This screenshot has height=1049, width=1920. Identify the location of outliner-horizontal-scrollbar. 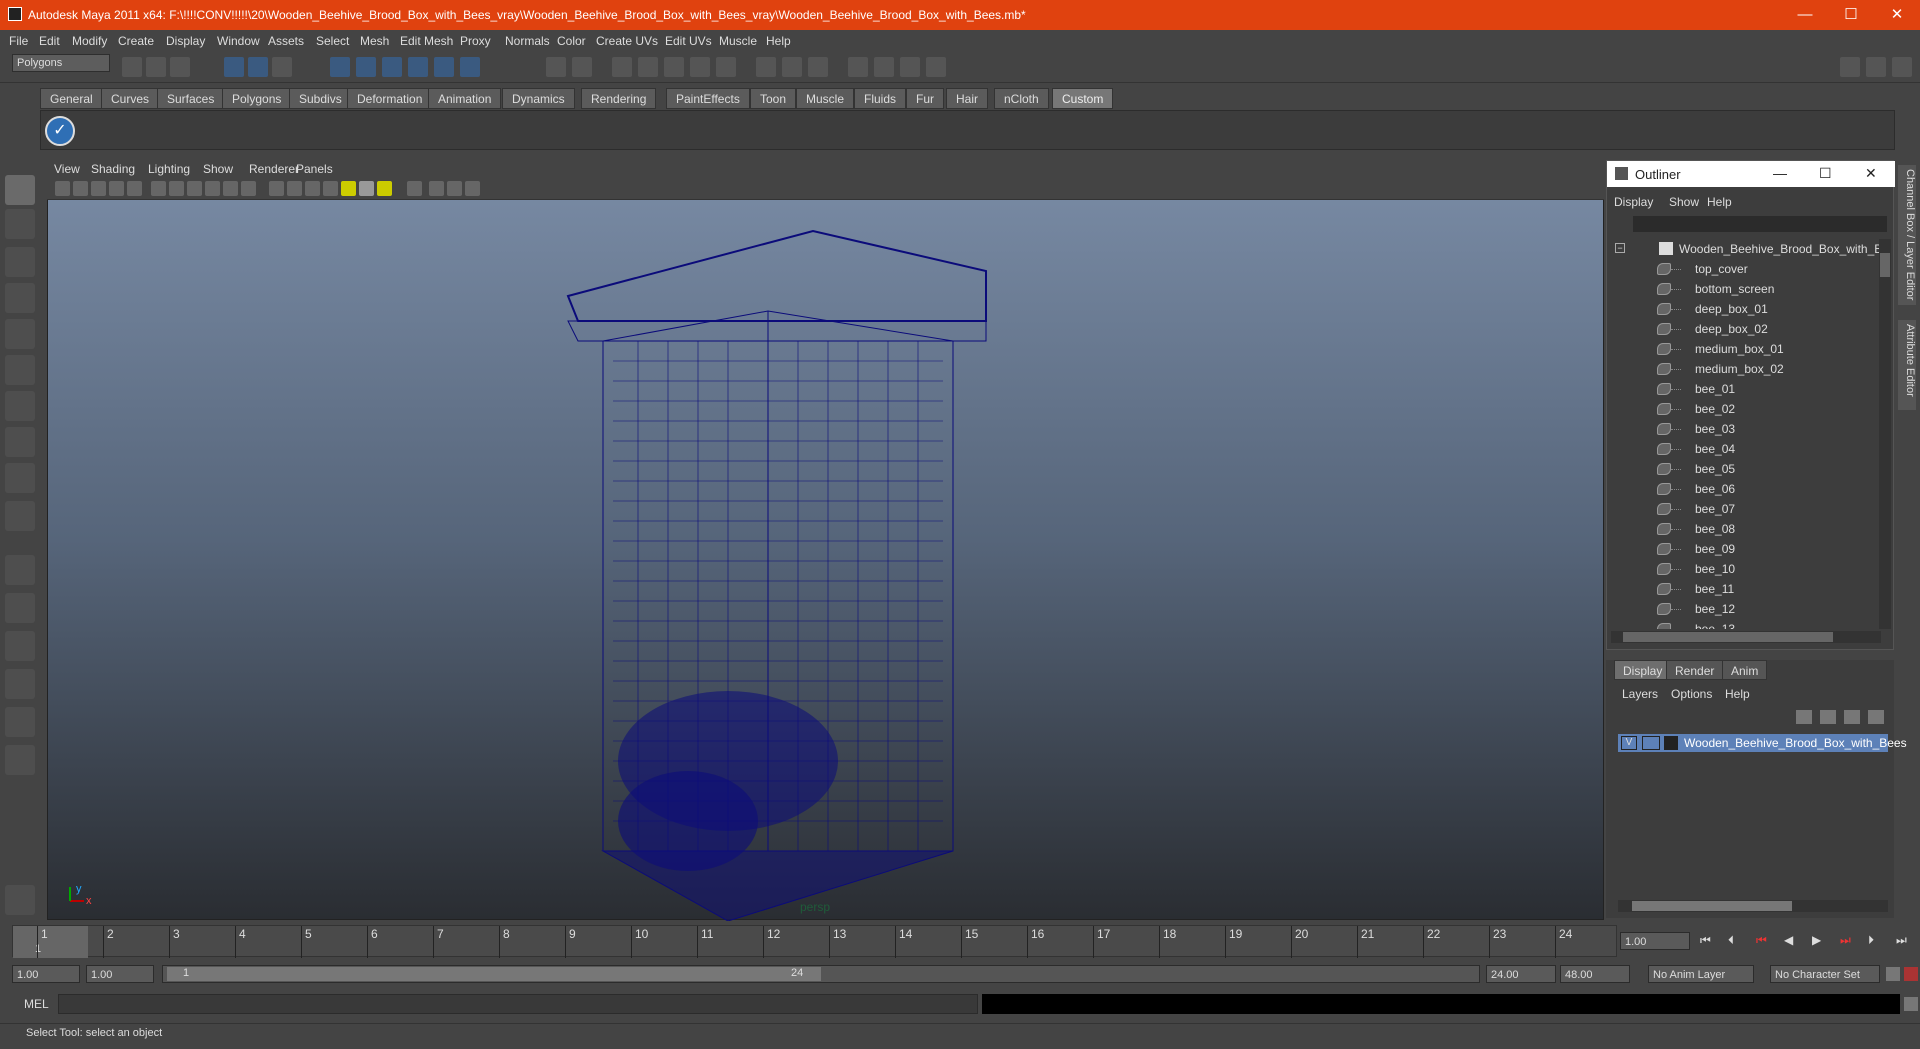
(1746, 637).